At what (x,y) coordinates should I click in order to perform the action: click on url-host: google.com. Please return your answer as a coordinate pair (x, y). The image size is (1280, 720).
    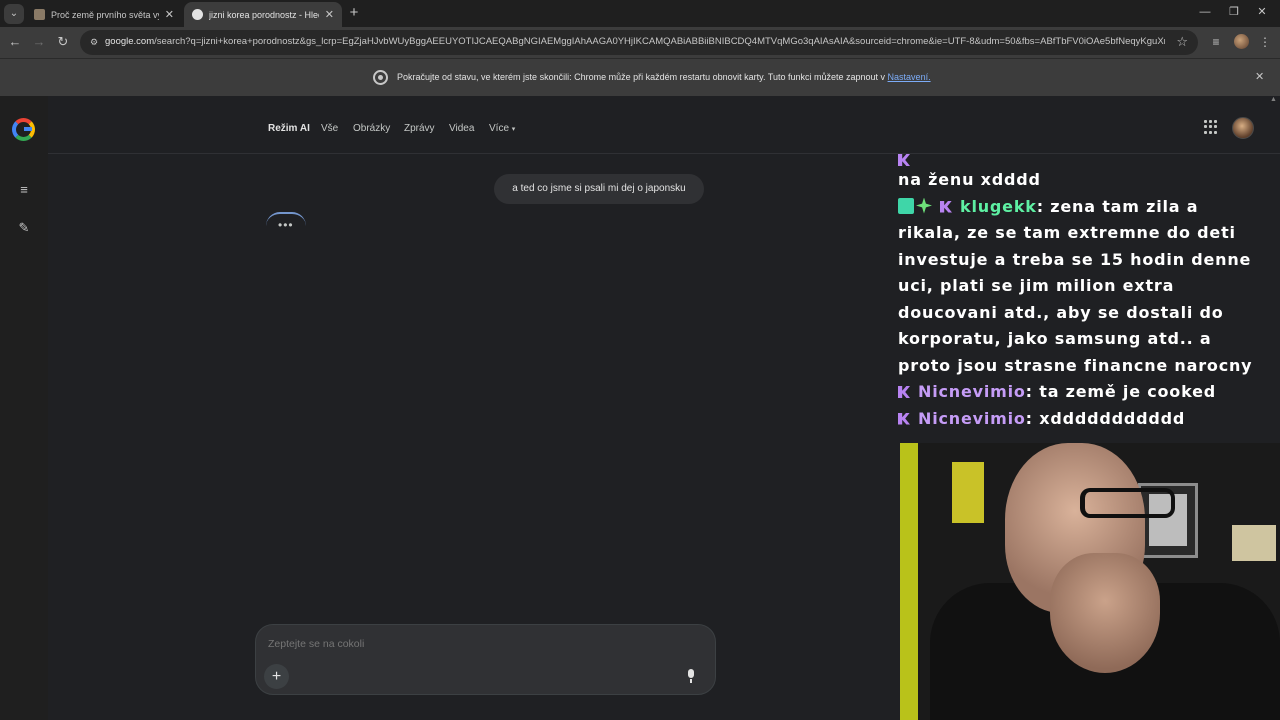
    Looking at the image, I should click on (130, 41).